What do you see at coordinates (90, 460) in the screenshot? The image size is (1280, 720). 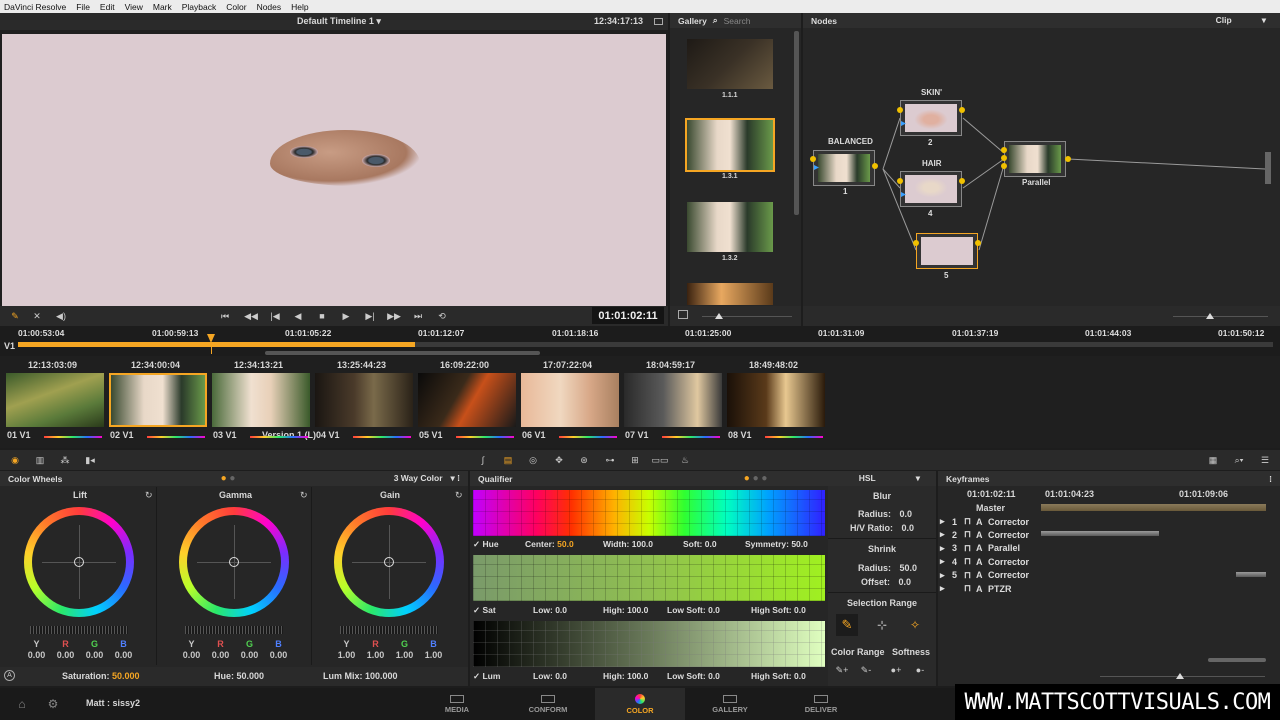 I see `camera-icon: ▮◂` at bounding box center [90, 460].